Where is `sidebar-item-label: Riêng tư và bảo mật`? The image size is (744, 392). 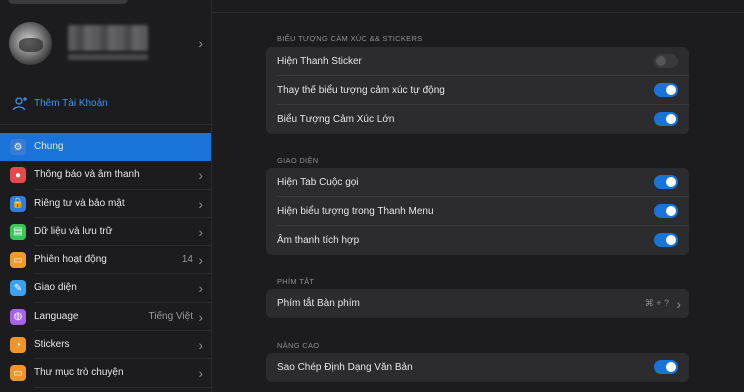
sidebar-item-label: Riêng tư và bảo mật is located at coordinates (79, 203).